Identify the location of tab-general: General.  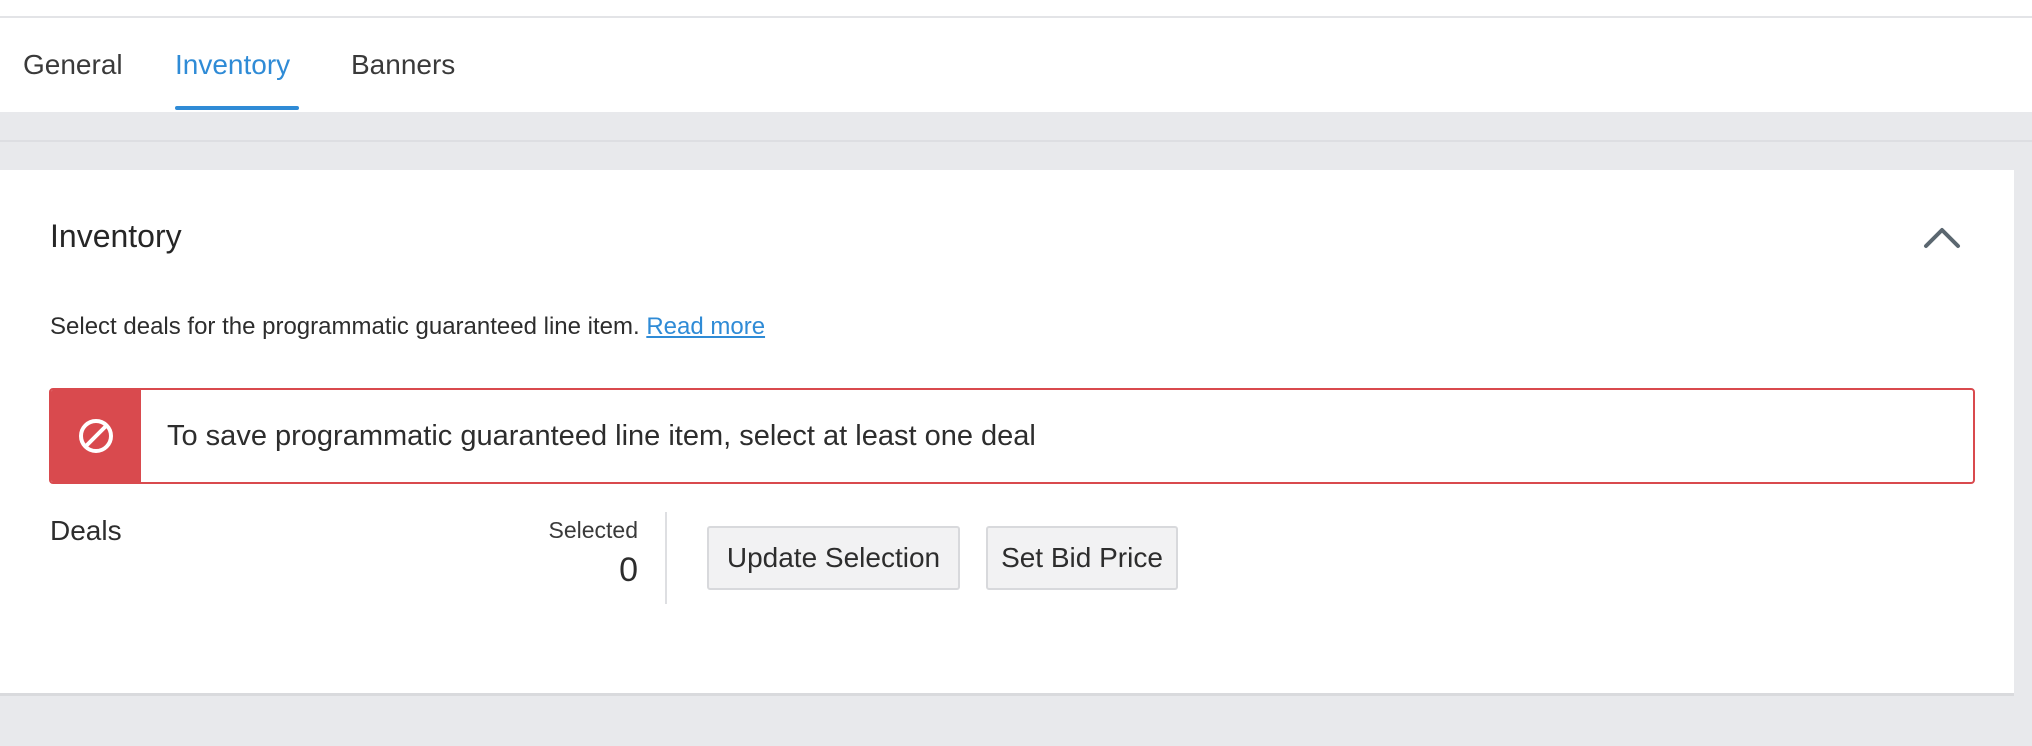
(73, 65).